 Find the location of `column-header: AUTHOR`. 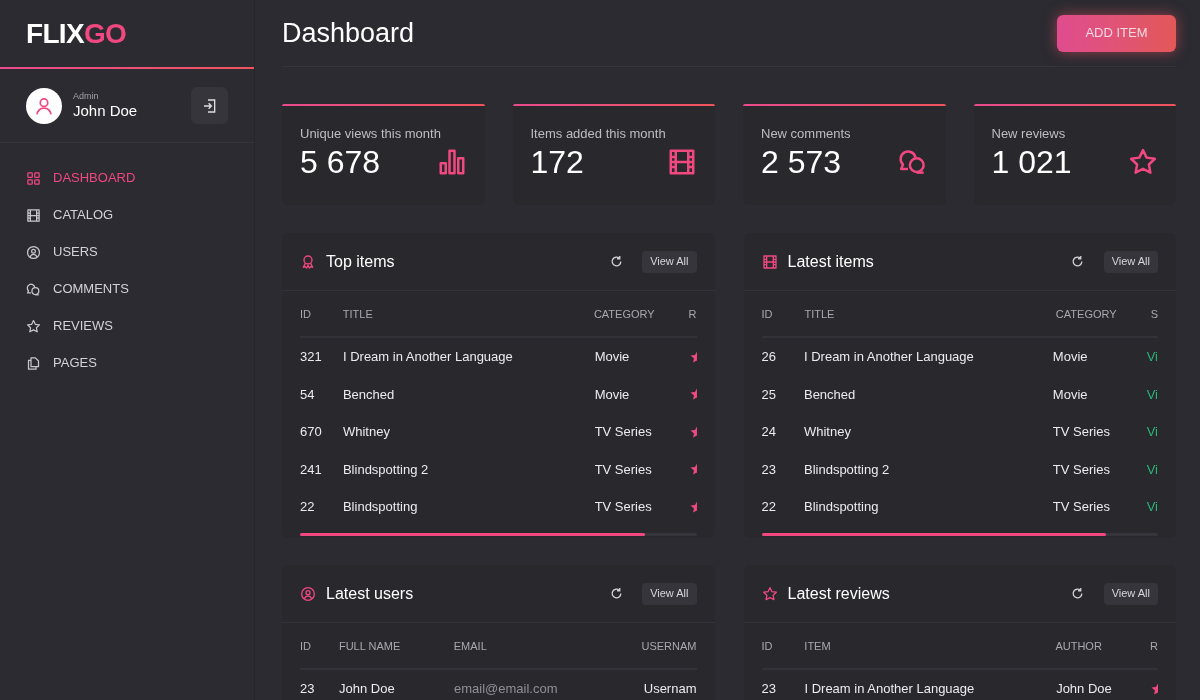

column-header: AUTHOR is located at coordinates (1079, 646).